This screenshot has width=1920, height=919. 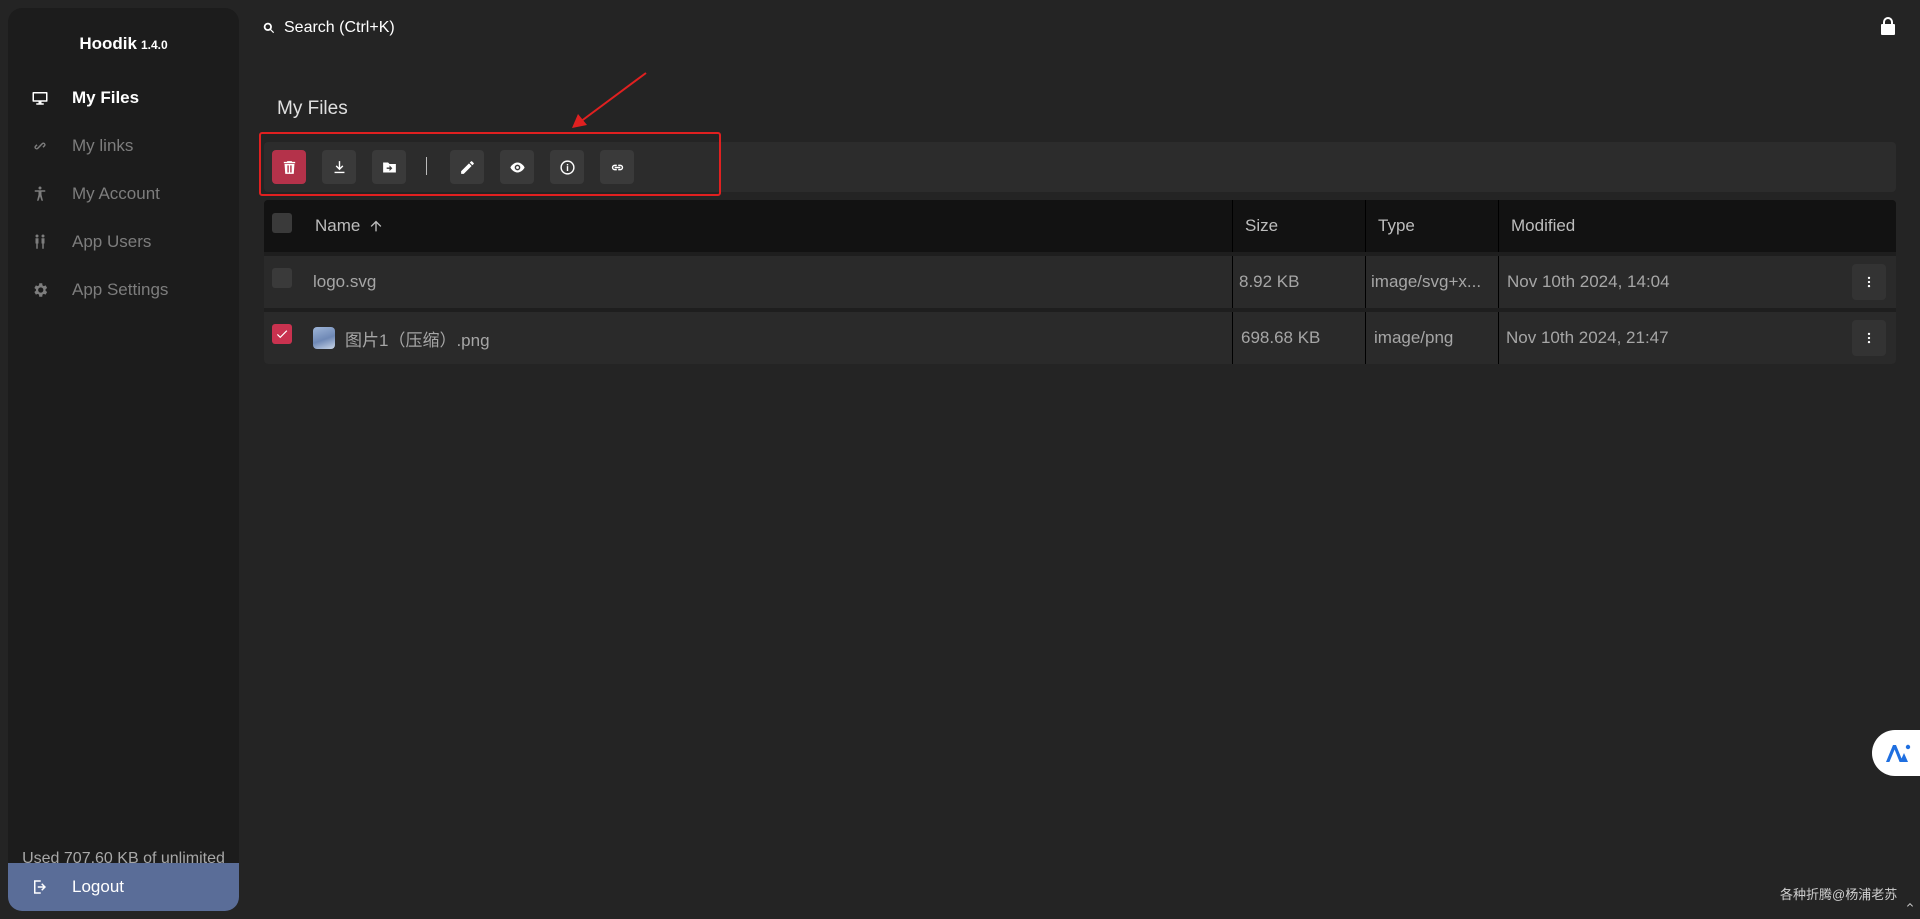 I want to click on assistant-logo-icon, so click(x=1898, y=753).